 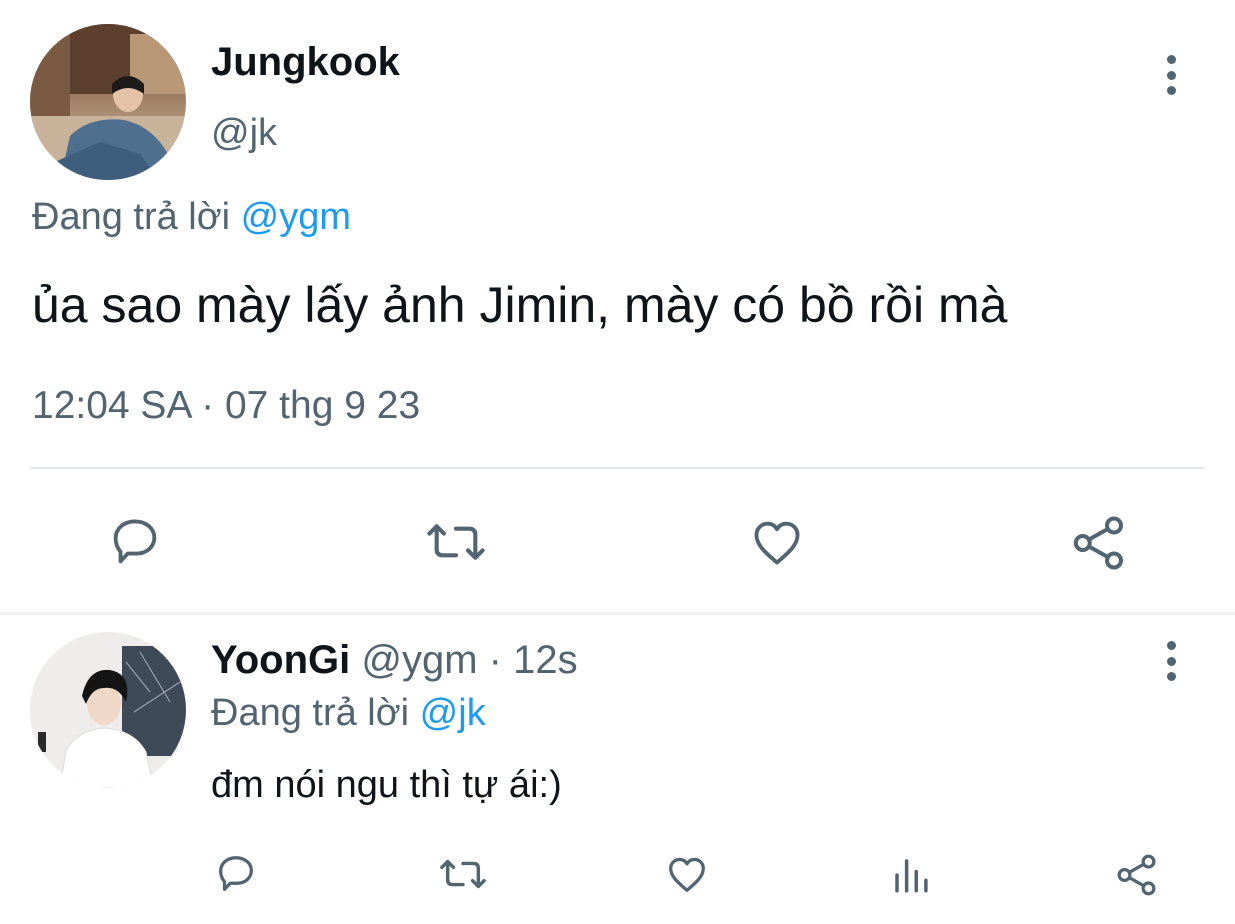 I want to click on replying-to-mention: @ygm, so click(x=296, y=217).